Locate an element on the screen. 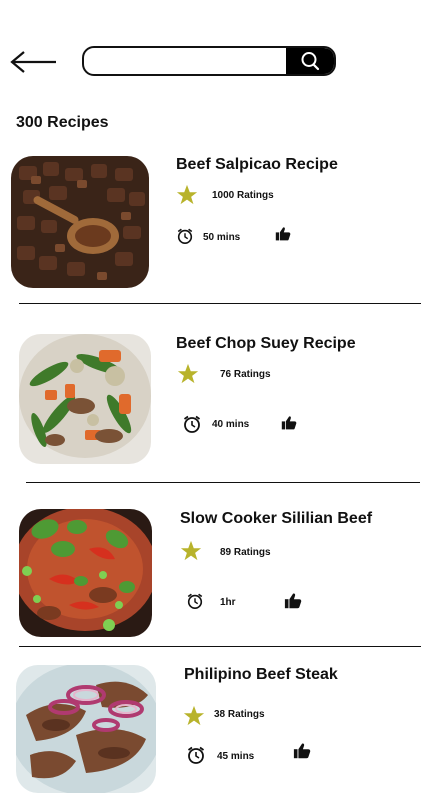 The width and height of the screenshot is (443, 812). rating-count: 76 Ratings is located at coordinates (245, 374).